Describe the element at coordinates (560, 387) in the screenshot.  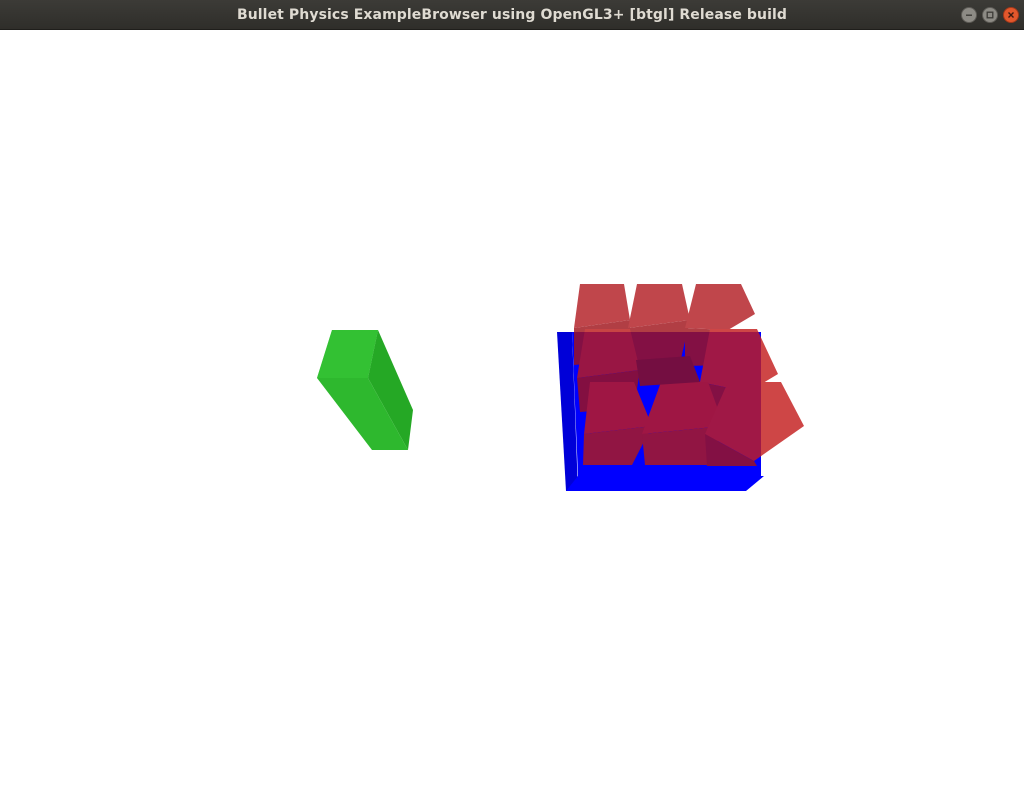
I see `scene-canvas` at that location.